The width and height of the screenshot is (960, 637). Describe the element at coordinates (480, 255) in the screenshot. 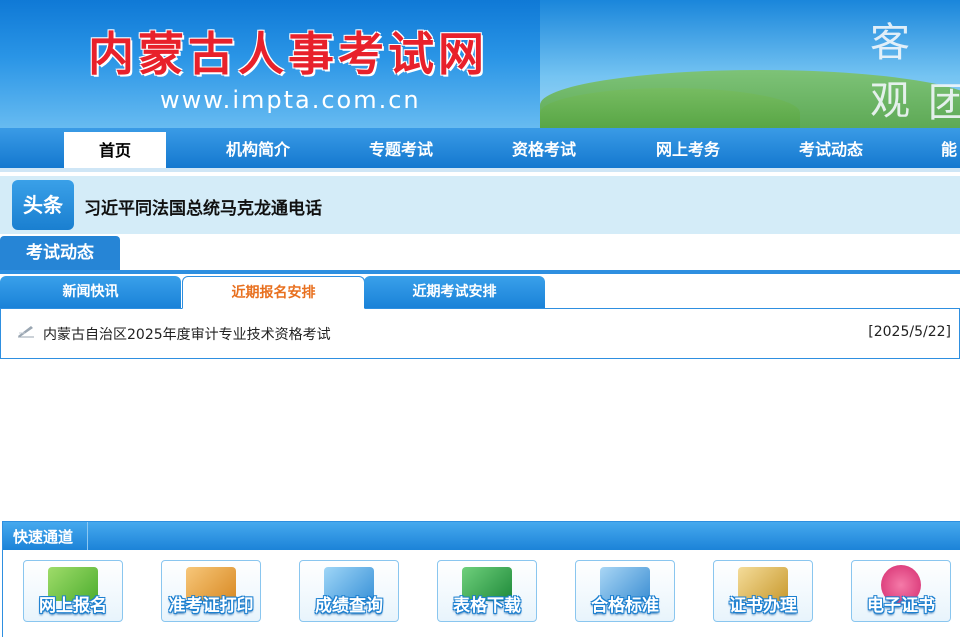

I see `section-header: 考试动态` at that location.